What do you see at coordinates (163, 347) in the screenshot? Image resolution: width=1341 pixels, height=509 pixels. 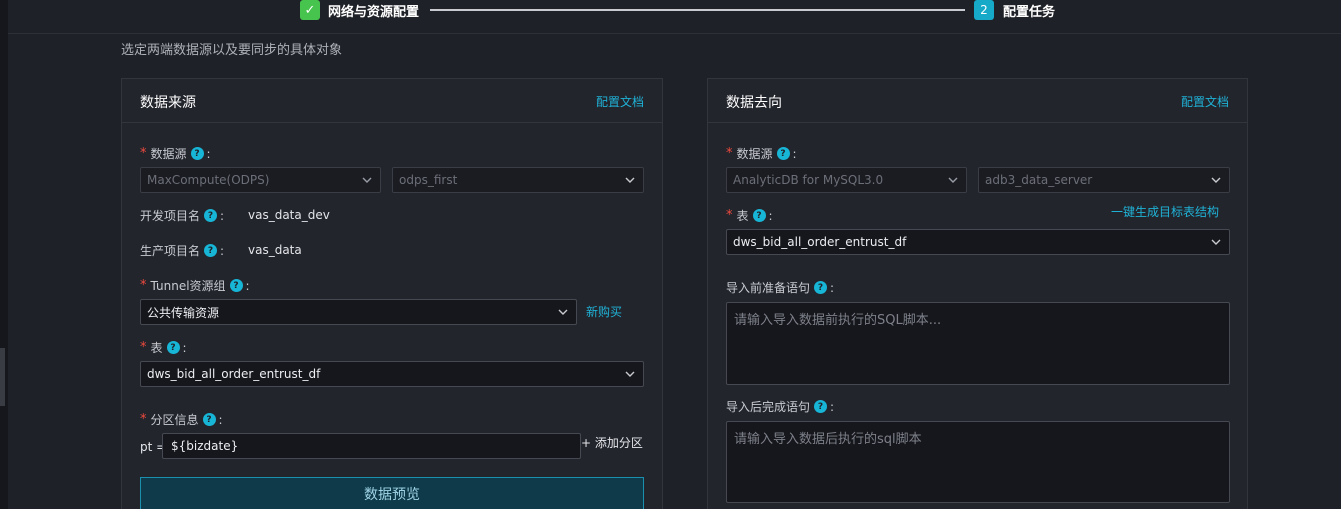 I see `source-table-label: * 表 ?:` at bounding box center [163, 347].